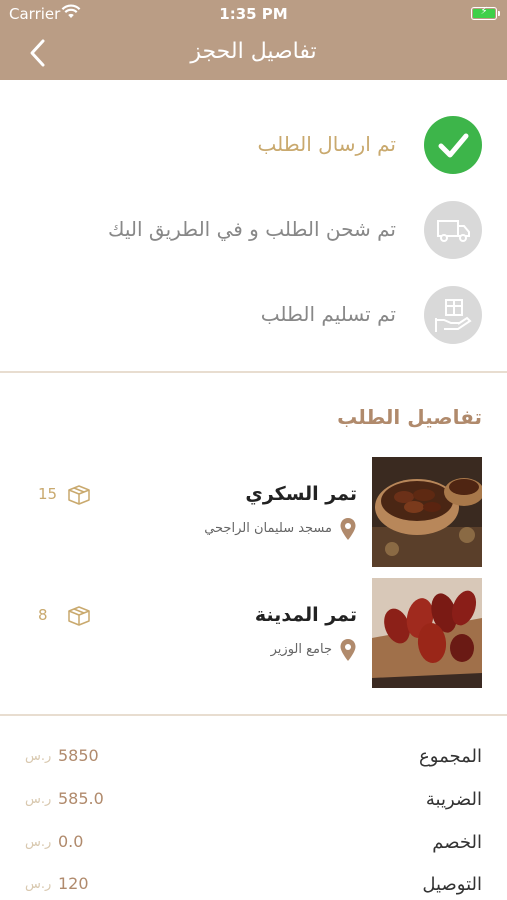  I want to click on clock: 1:35 PM, so click(253, 14).